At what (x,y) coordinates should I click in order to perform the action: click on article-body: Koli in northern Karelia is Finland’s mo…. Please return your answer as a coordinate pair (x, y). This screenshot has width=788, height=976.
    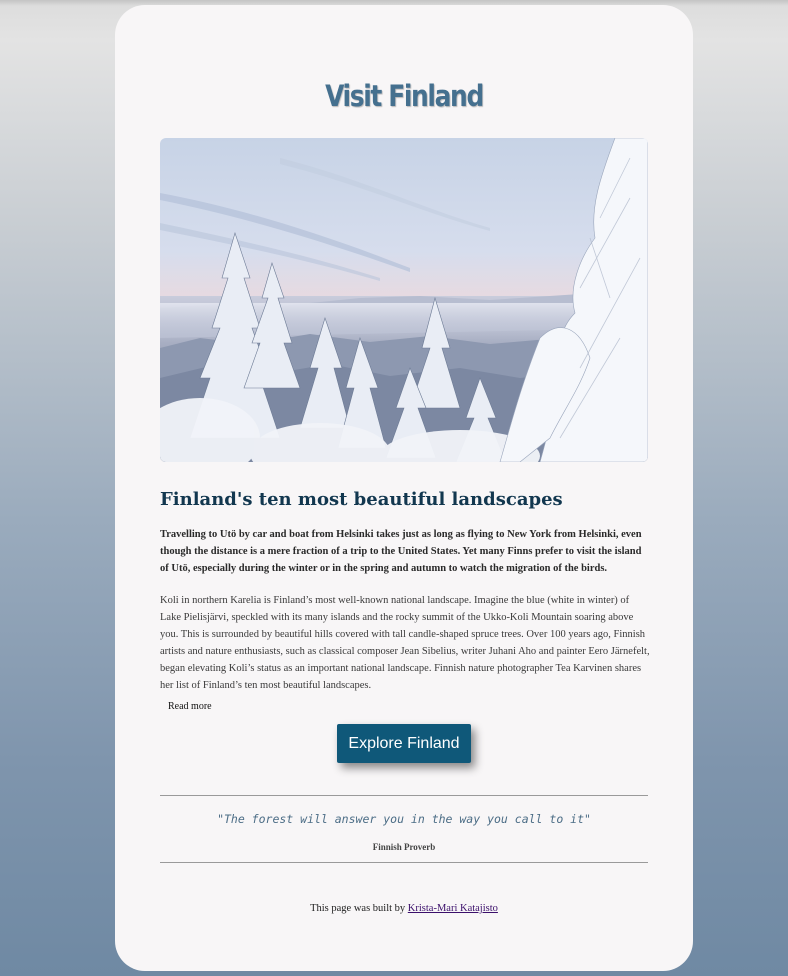
    Looking at the image, I should click on (405, 643).